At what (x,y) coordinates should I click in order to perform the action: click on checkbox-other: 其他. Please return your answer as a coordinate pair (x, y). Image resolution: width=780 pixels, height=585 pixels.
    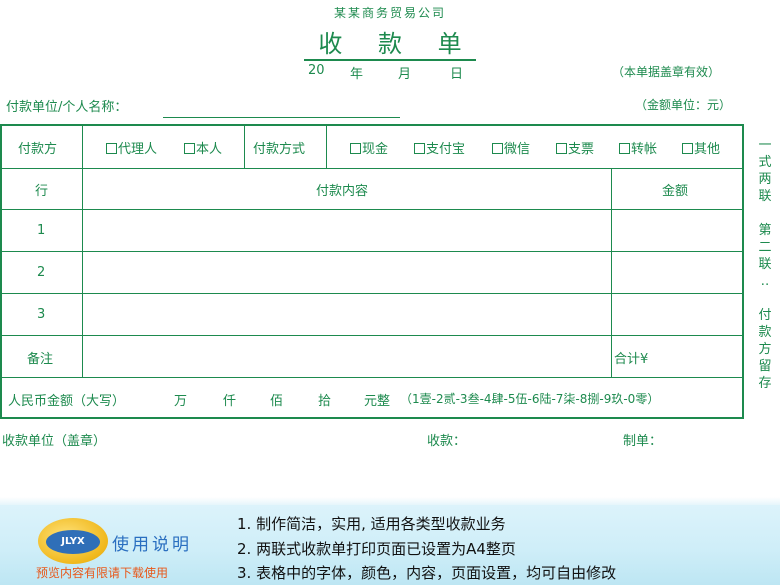
    Looking at the image, I should click on (701, 147).